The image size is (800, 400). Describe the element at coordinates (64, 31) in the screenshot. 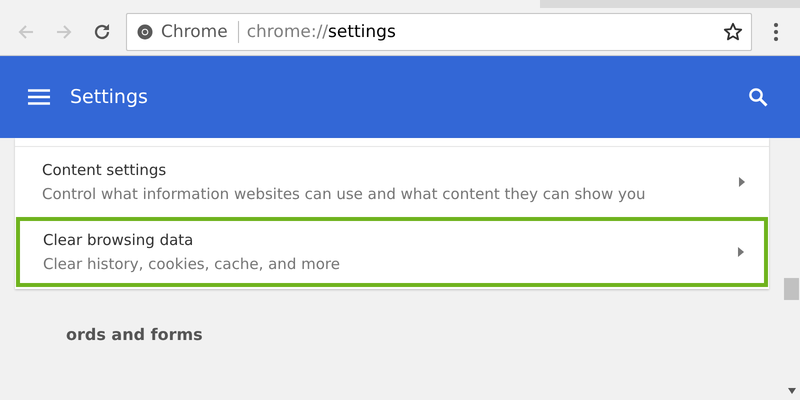

I see `right-arrow-icon` at that location.